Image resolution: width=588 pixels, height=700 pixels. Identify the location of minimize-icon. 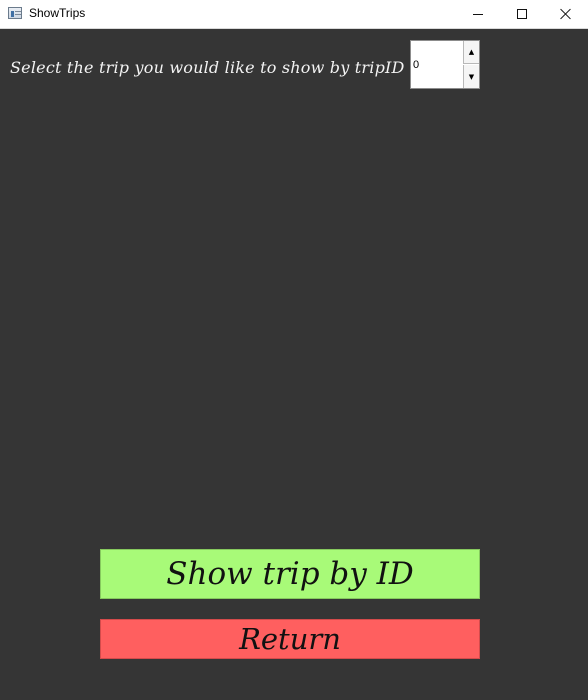
(478, 14).